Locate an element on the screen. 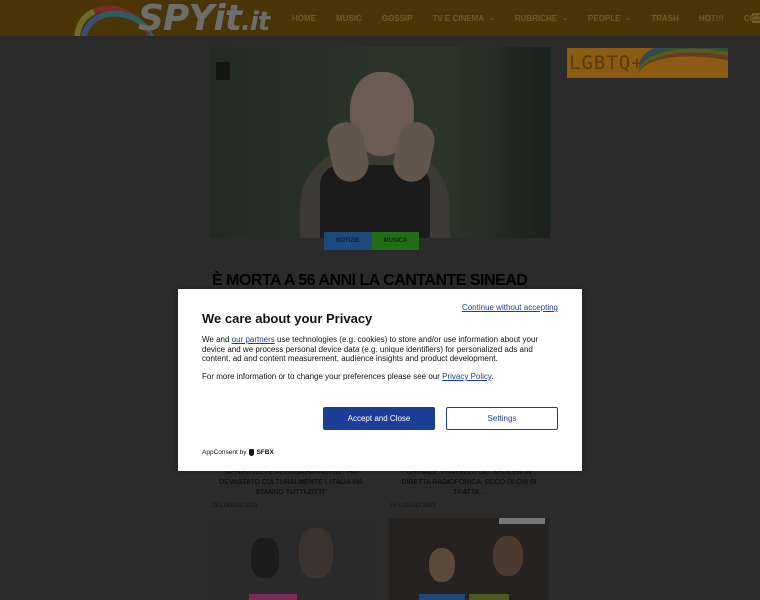 The image size is (760, 600). logo-suffix: .it is located at coordinates (255, 21).